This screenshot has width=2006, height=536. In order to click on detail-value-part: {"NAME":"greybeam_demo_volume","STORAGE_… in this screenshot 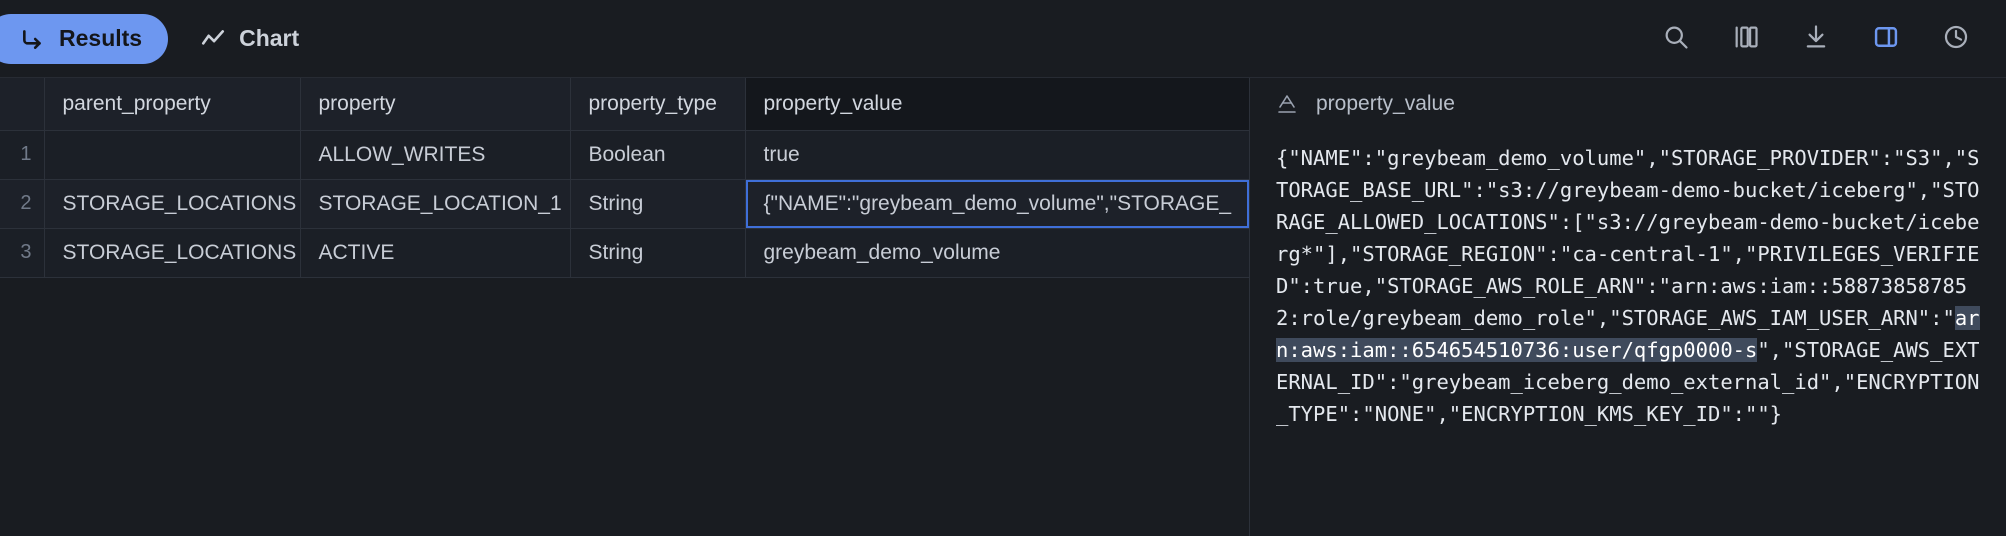, I will do `click(1628, 238)`.